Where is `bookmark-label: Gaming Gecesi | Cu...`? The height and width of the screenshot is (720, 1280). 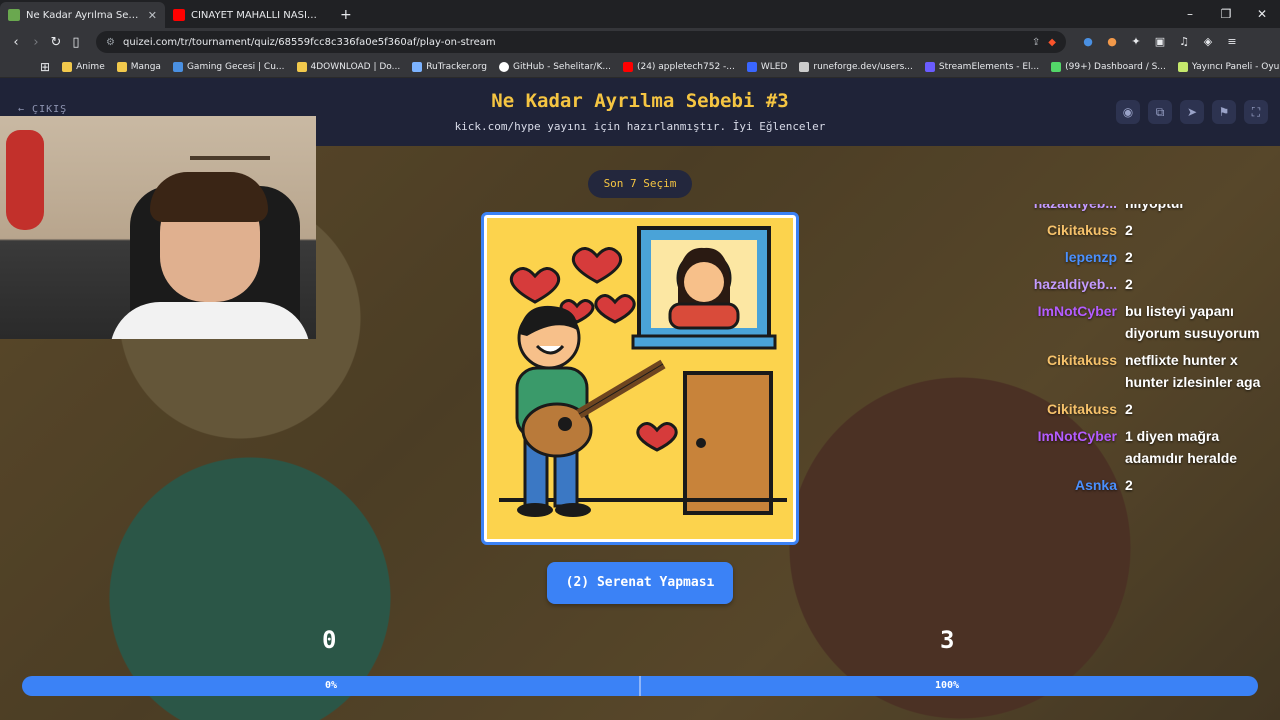
bookmark-label: Gaming Gecesi | Cu... is located at coordinates (235, 66).